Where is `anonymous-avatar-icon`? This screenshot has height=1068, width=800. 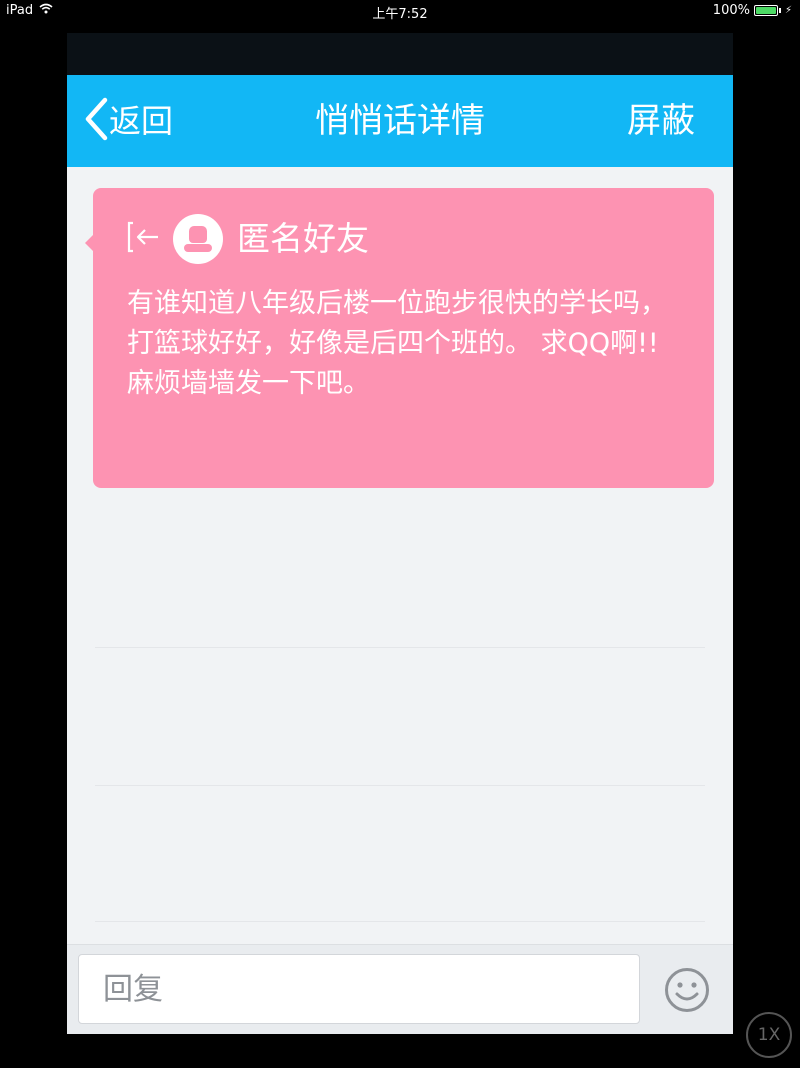
anonymous-avatar-icon is located at coordinates (198, 239).